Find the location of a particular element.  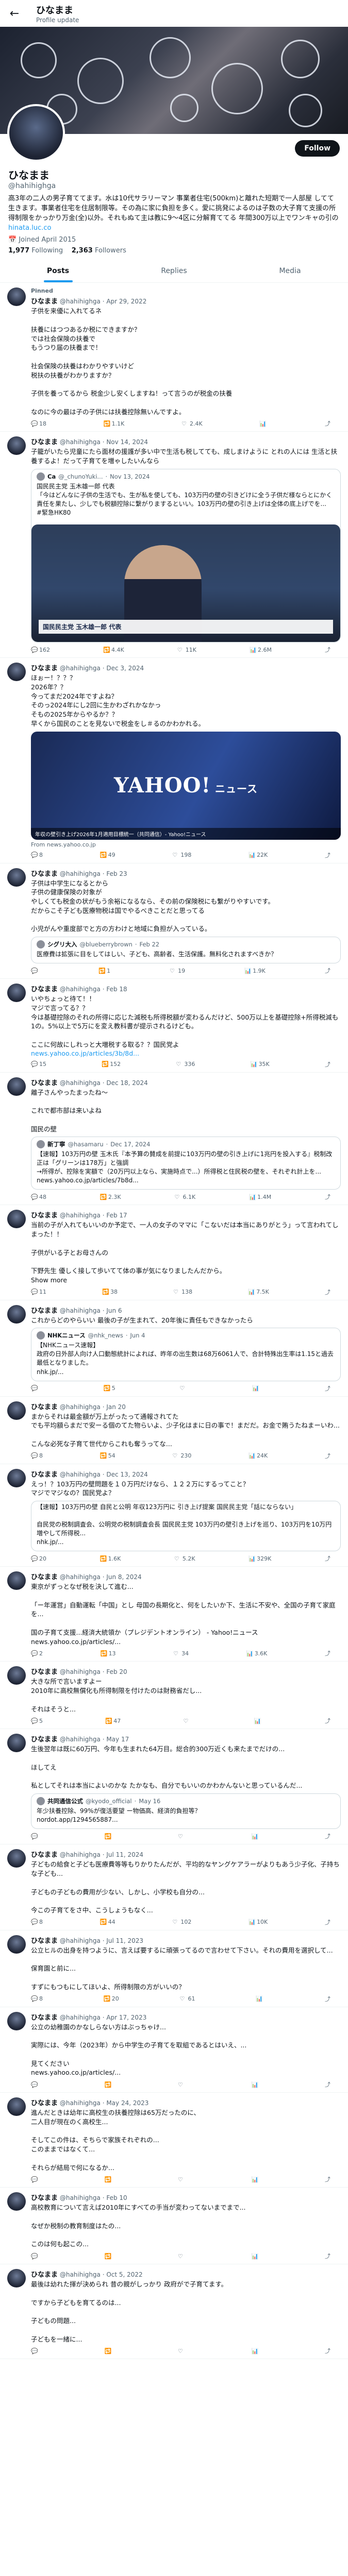

tweet-date: Feb 10 is located at coordinates (116, 2197).